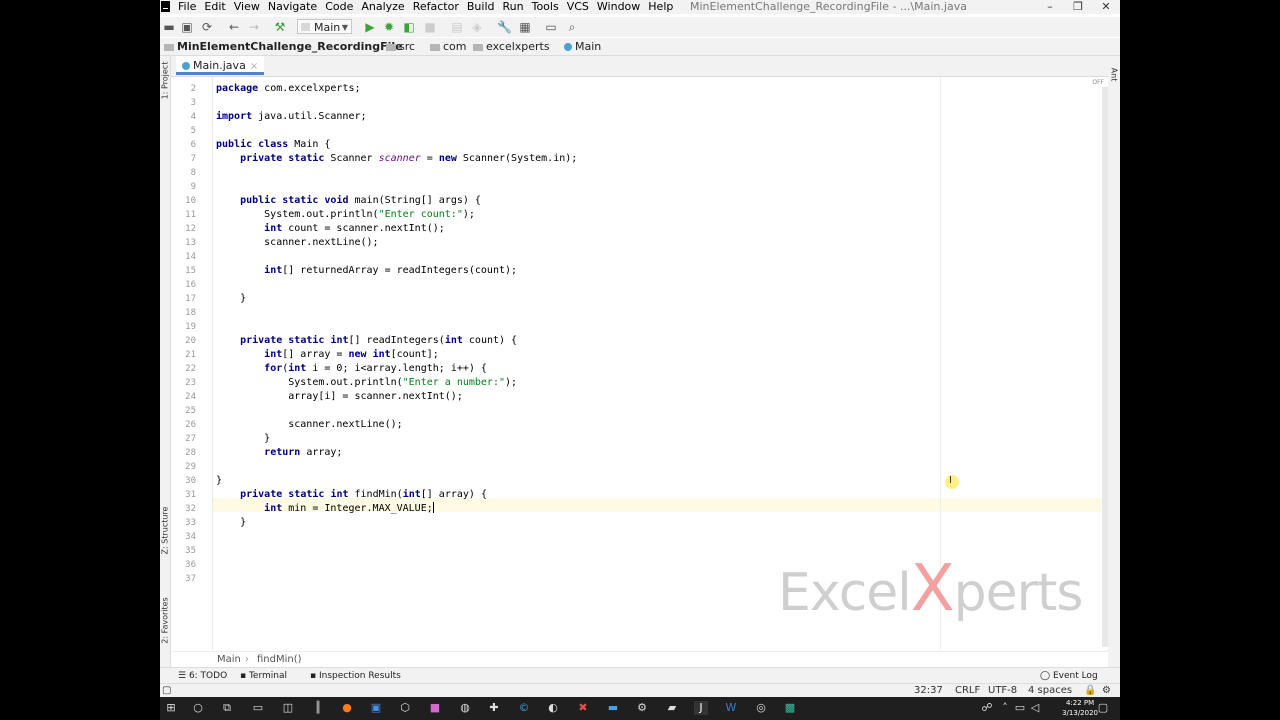 The image size is (1280, 720). What do you see at coordinates (171, 708) in the screenshot?
I see `windows-start-icon: ⊞` at bounding box center [171, 708].